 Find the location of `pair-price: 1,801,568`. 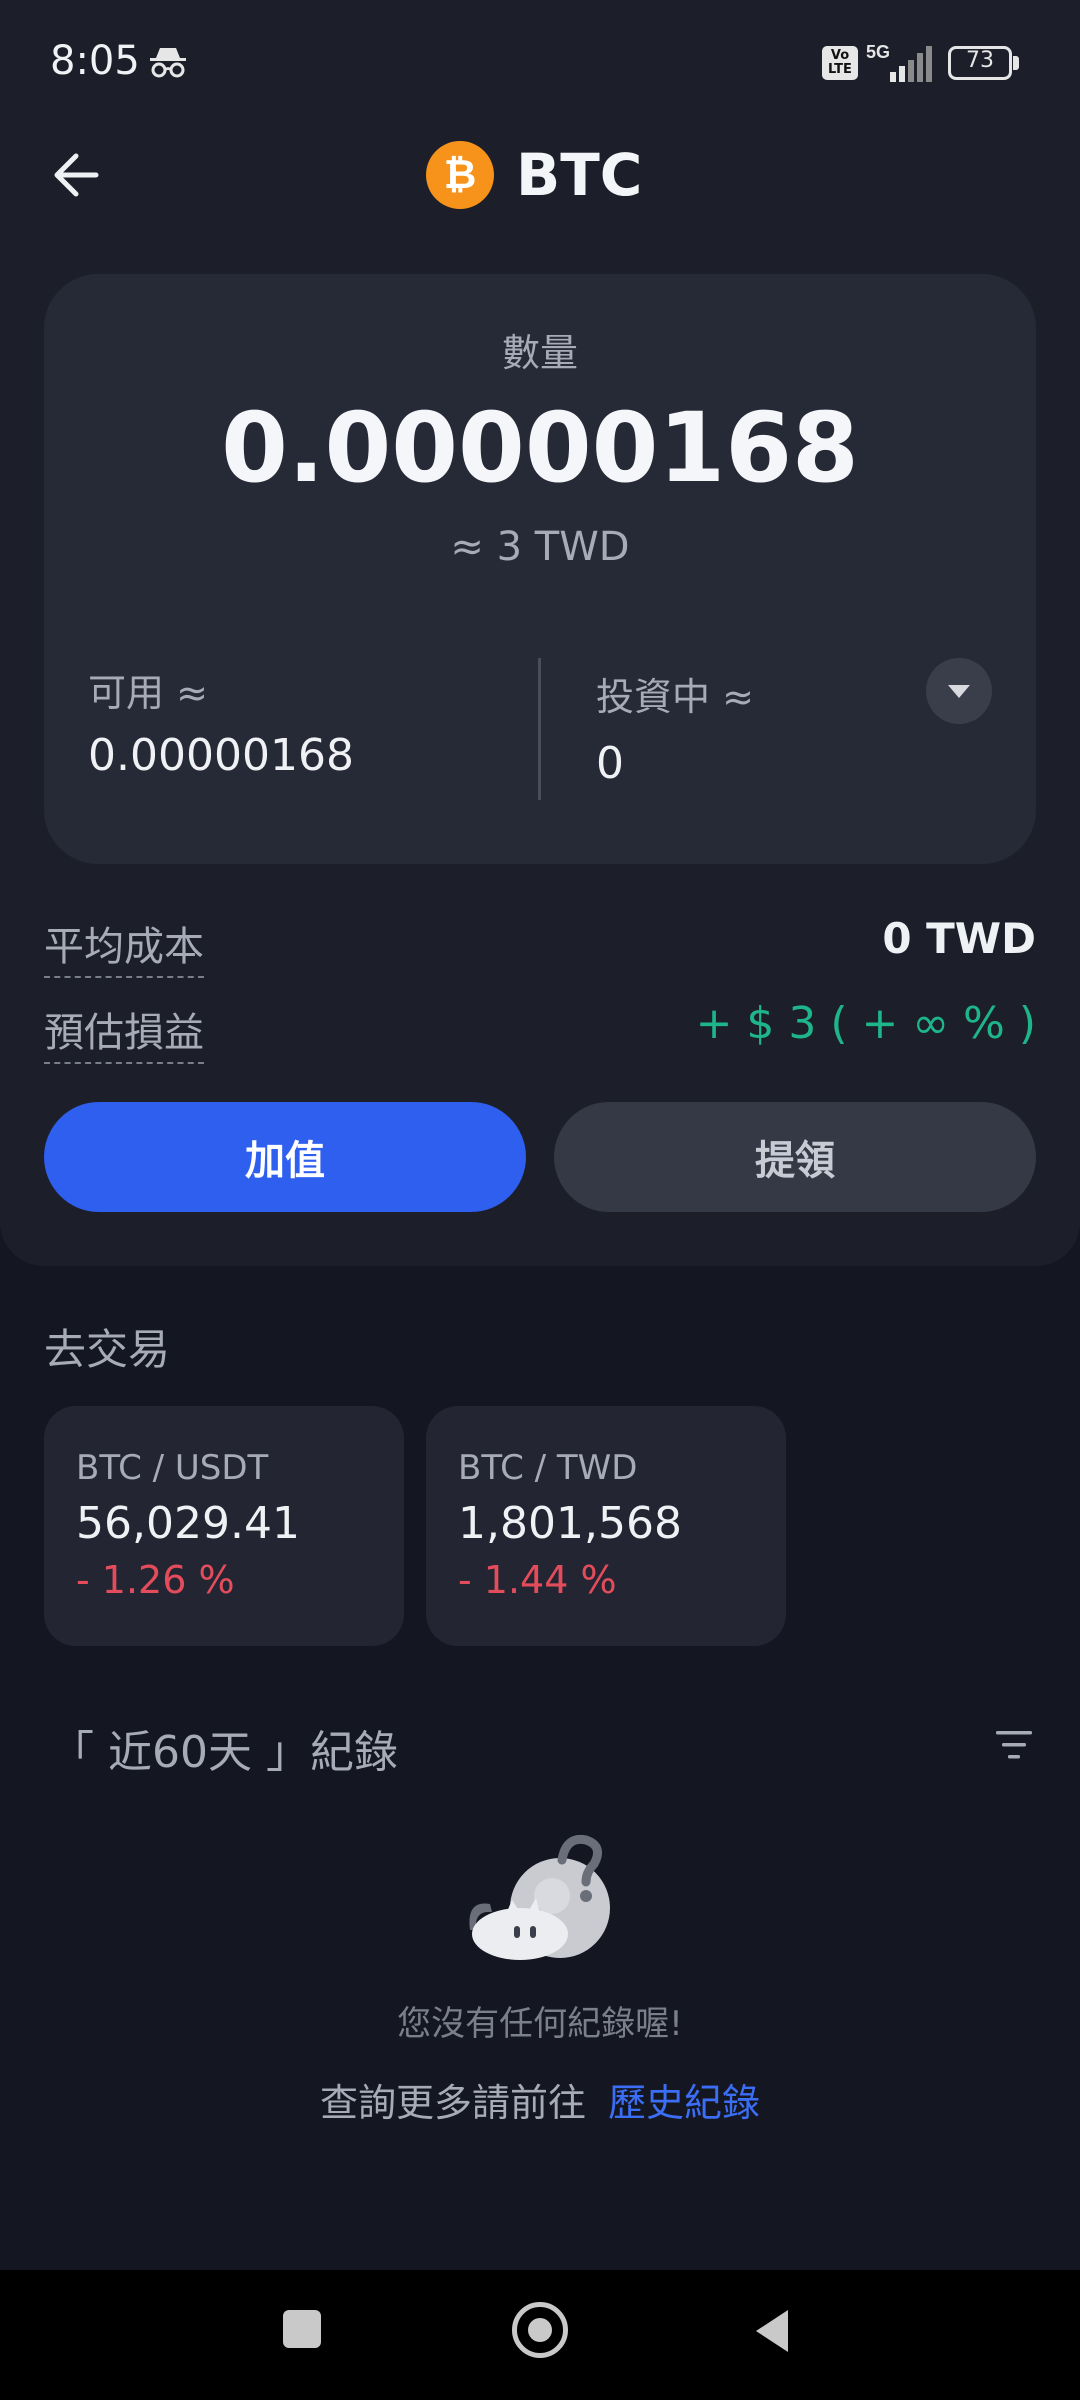

pair-price: 1,801,568 is located at coordinates (570, 1523).